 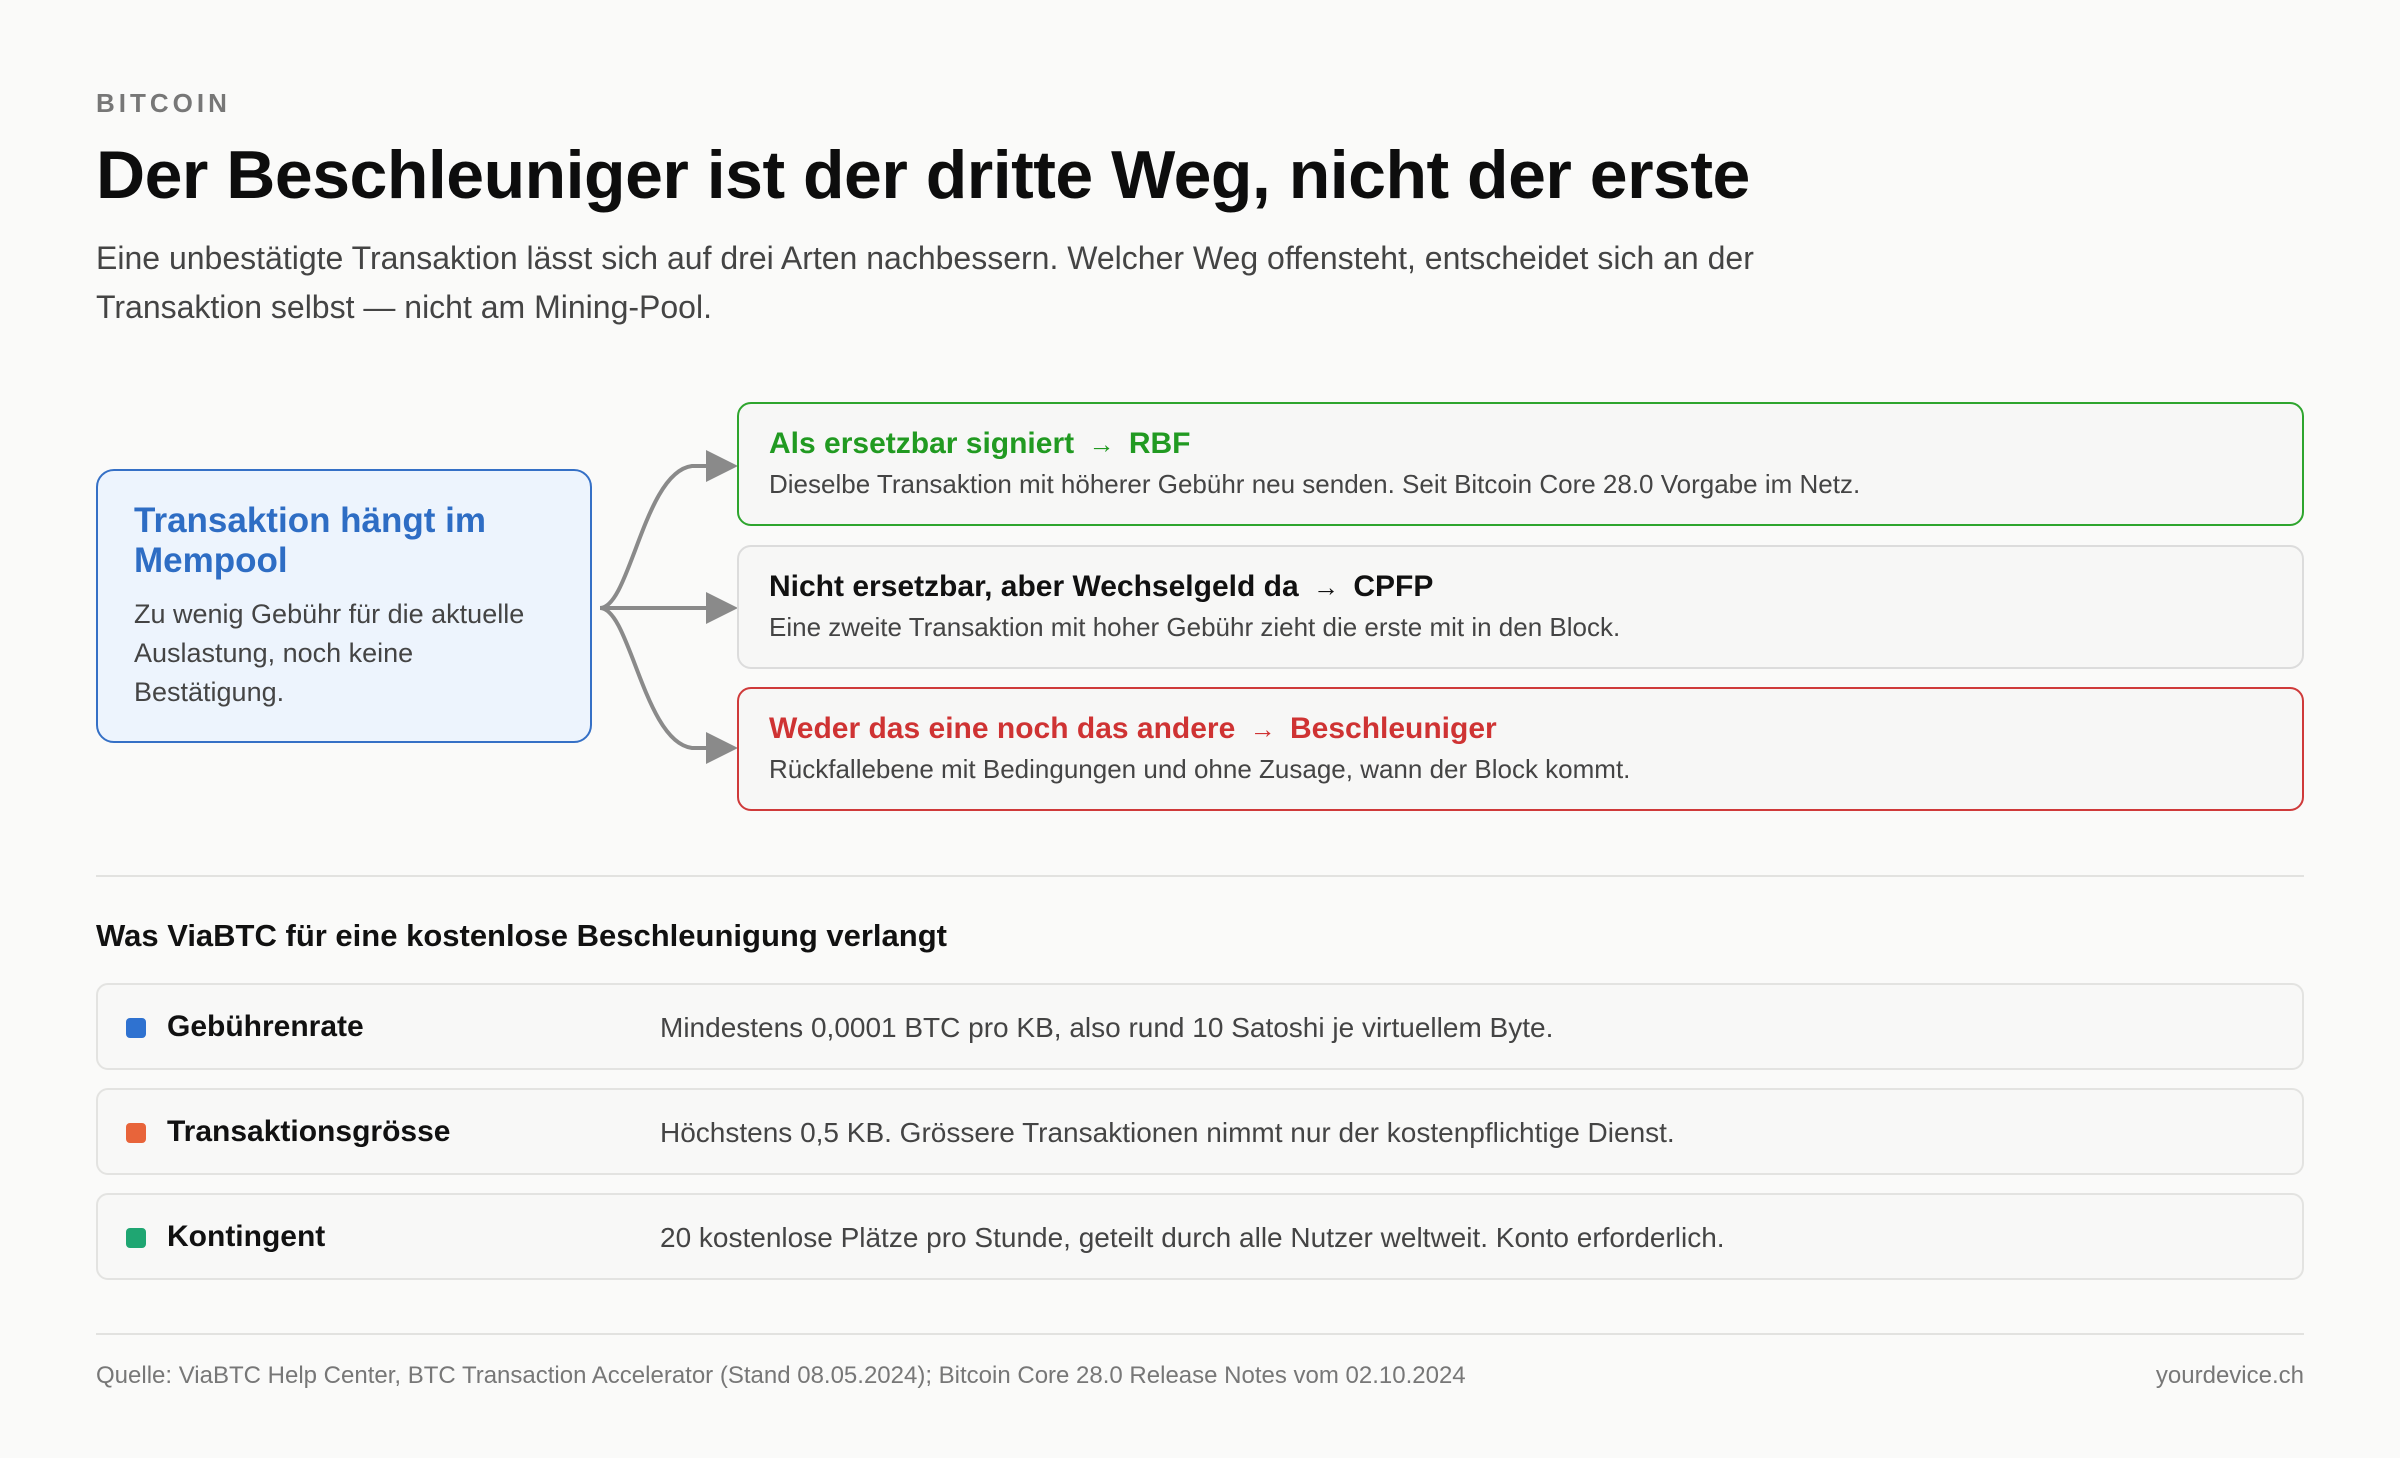 What do you see at coordinates (246, 1236) in the screenshot?
I see `requirement-label: Kontingent` at bounding box center [246, 1236].